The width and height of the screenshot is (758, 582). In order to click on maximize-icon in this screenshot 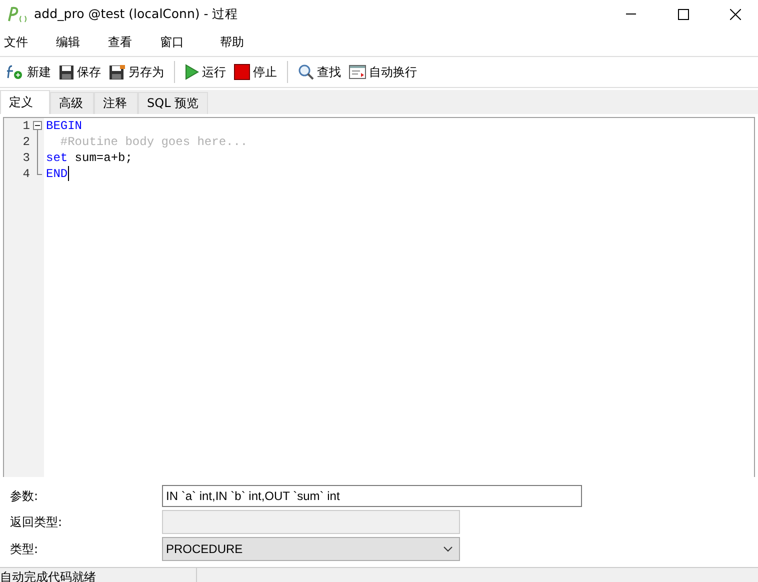, I will do `click(683, 14)`.